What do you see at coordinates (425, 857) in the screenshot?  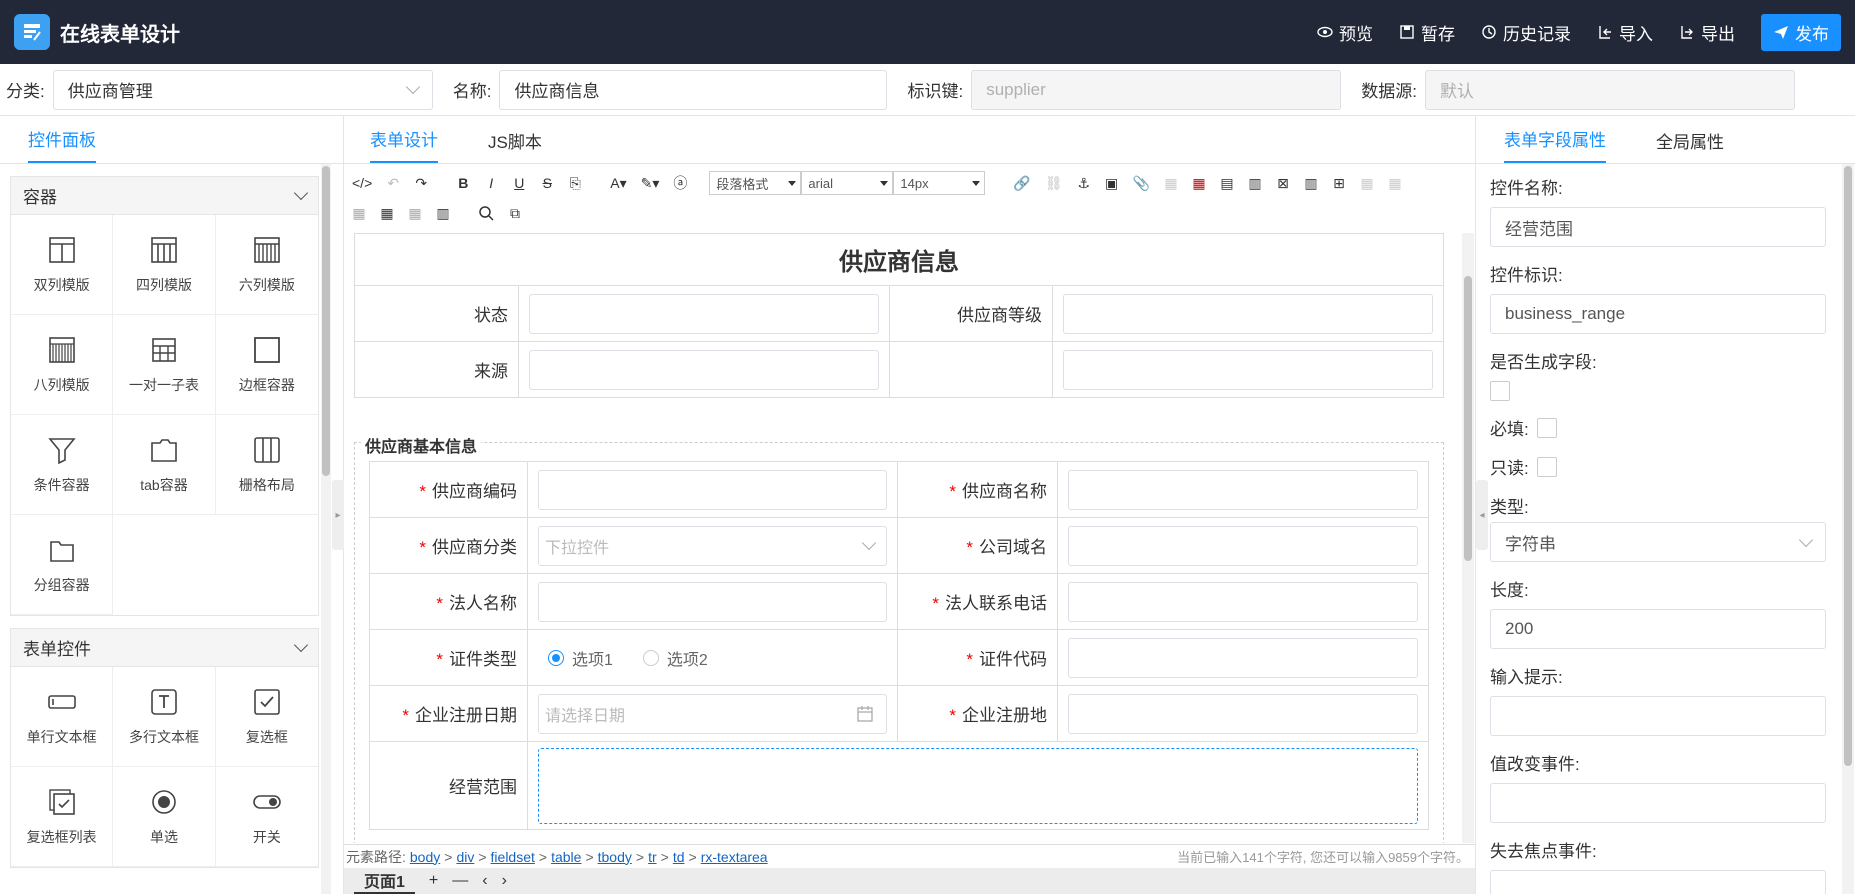 I see `path-body: body` at bounding box center [425, 857].